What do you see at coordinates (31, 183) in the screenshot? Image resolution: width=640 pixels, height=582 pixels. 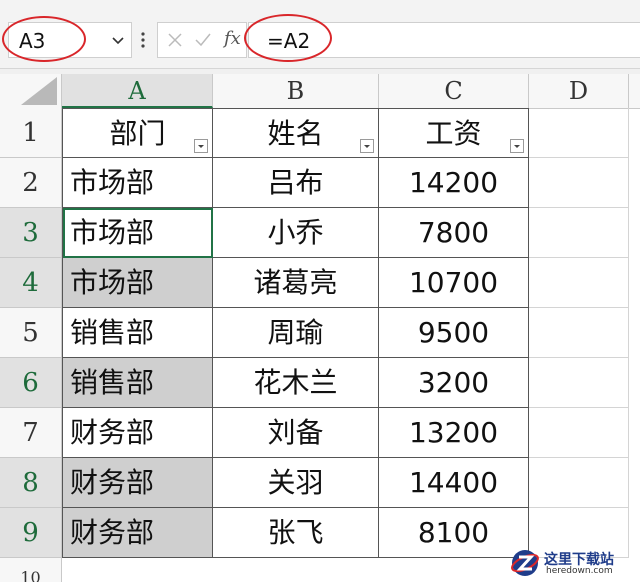 I see `row-header-2: 2` at bounding box center [31, 183].